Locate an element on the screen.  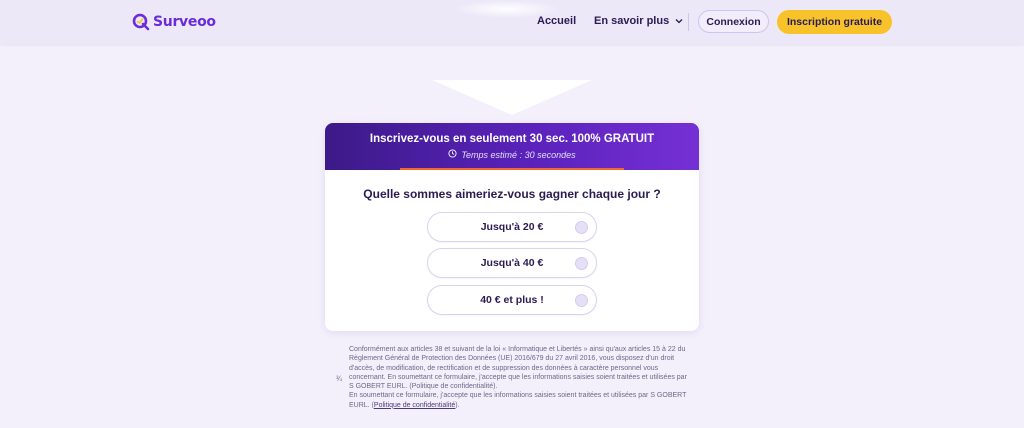
option-40-plus: 40 € et plus ! is located at coordinates (512, 300).